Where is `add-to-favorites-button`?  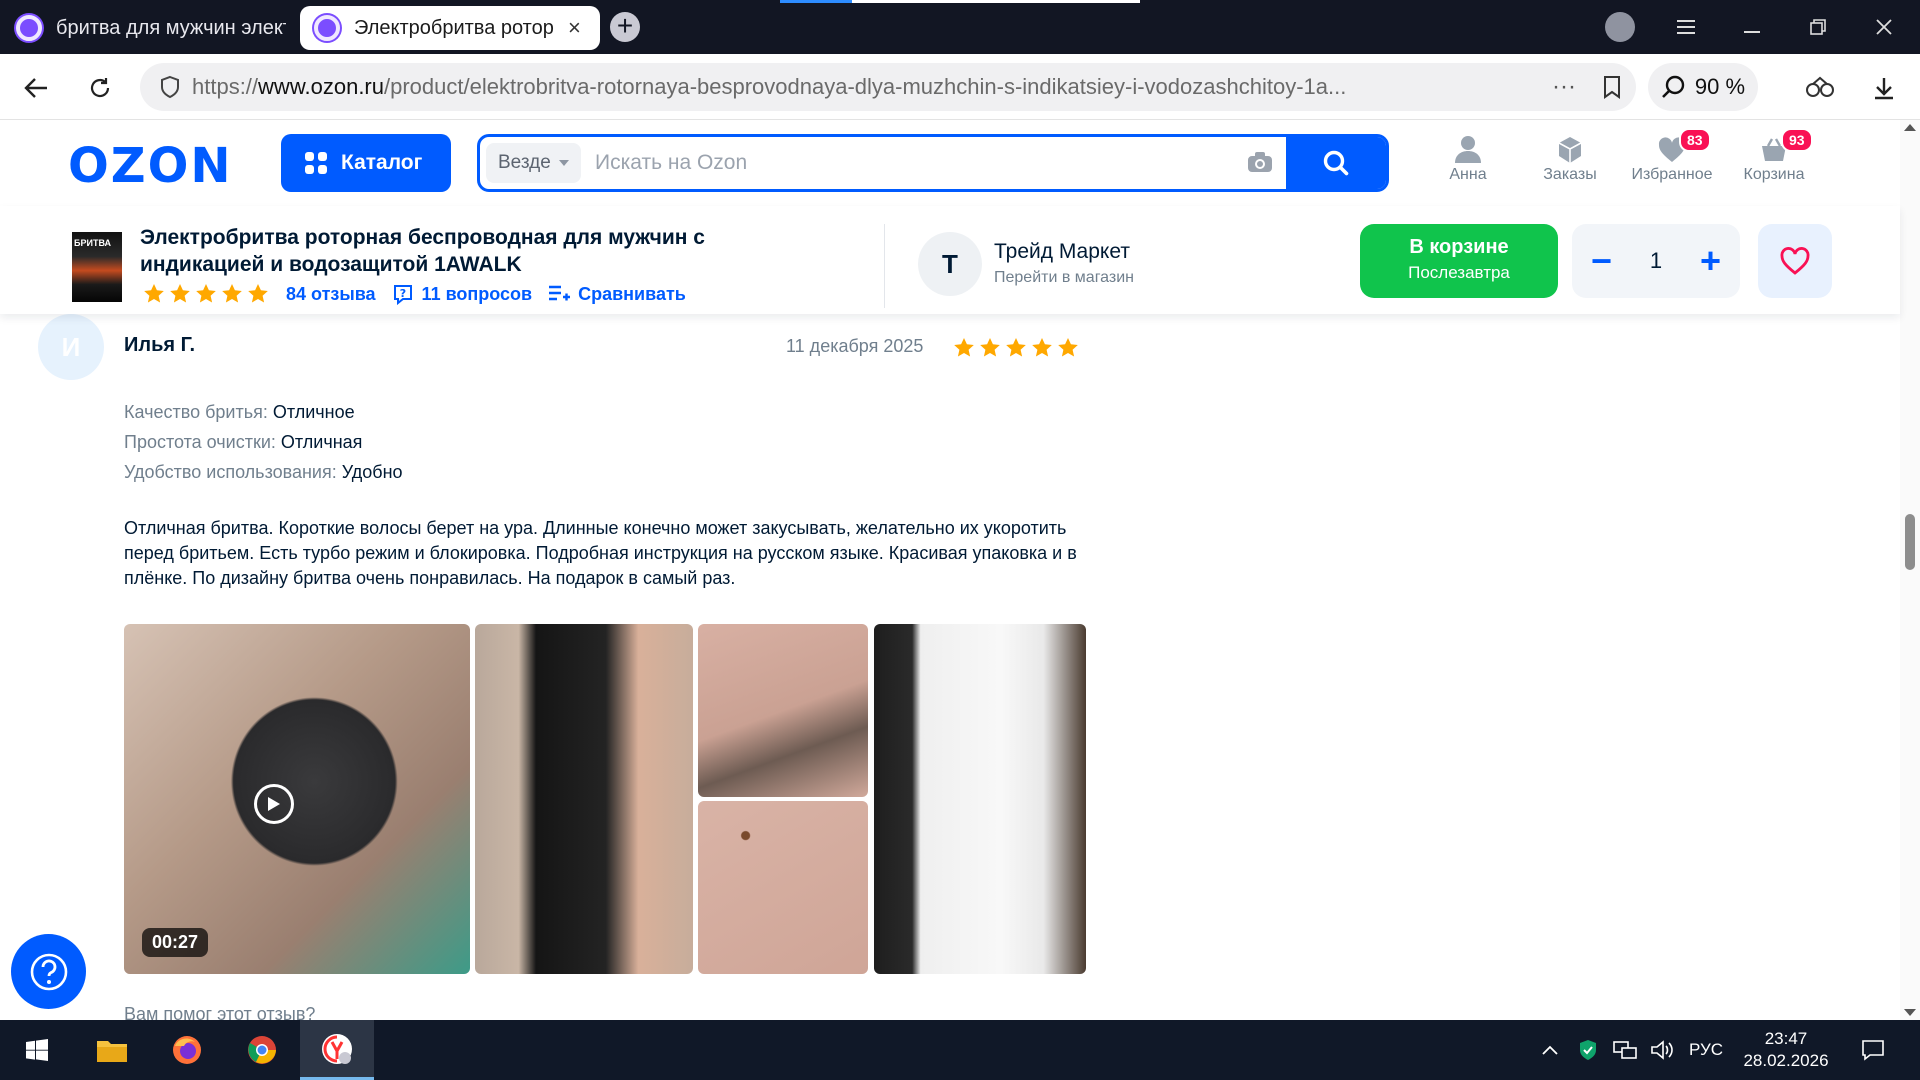 add-to-favorites-button is located at coordinates (1795, 261).